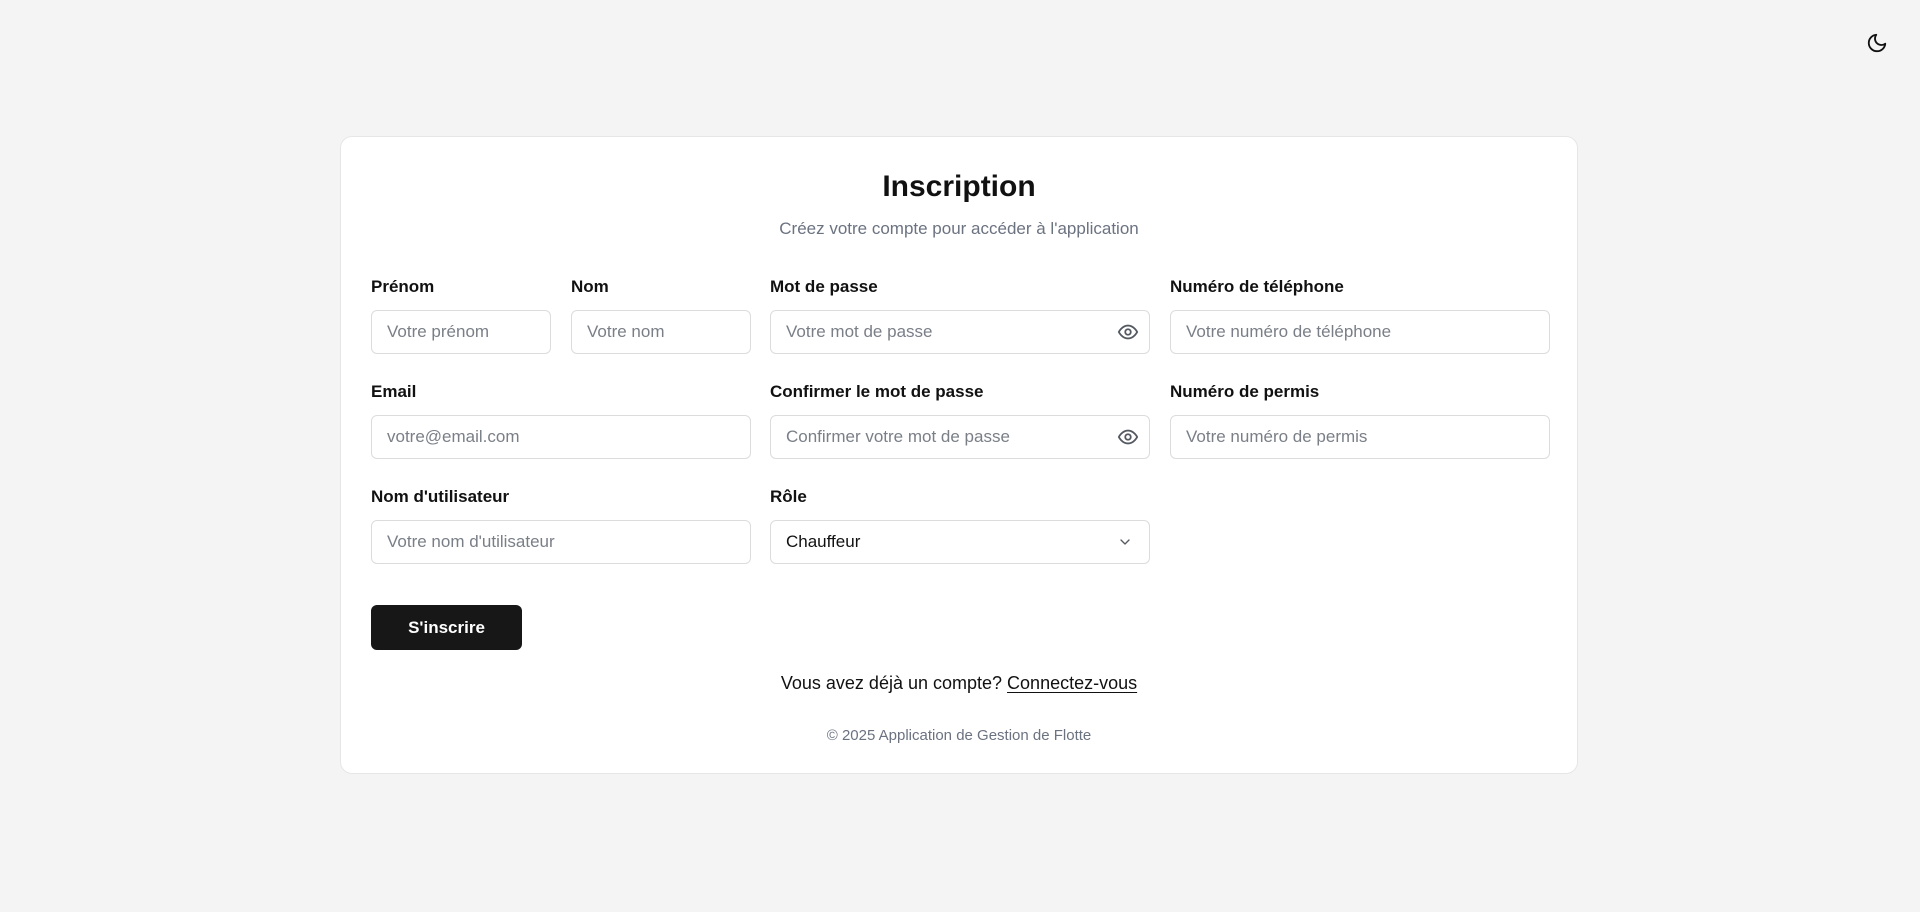 The width and height of the screenshot is (1920, 912). Describe the element at coordinates (1072, 683) in the screenshot. I see `login-link: Connectez-vous` at that location.